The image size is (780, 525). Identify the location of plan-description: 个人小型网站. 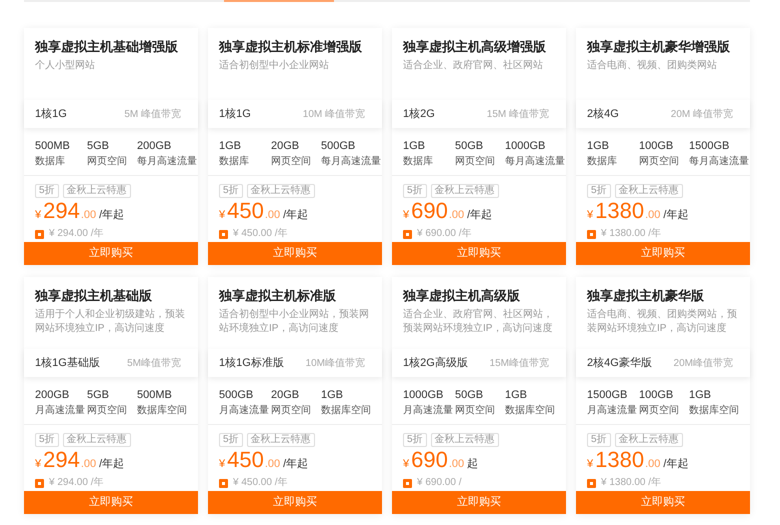
(65, 66).